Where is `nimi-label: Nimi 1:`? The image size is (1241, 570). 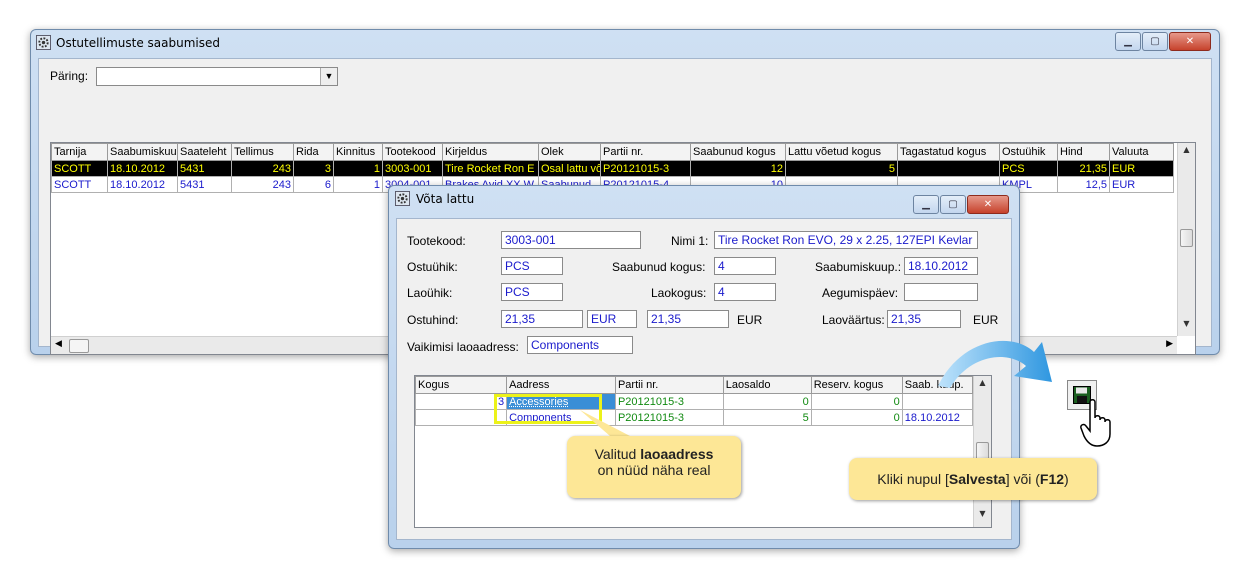 nimi-label: Nimi 1: is located at coordinates (690, 241).